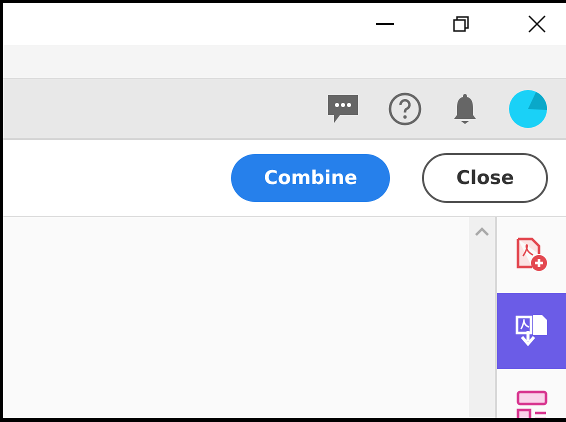  What do you see at coordinates (405, 109) in the screenshot?
I see `help-icon` at bounding box center [405, 109].